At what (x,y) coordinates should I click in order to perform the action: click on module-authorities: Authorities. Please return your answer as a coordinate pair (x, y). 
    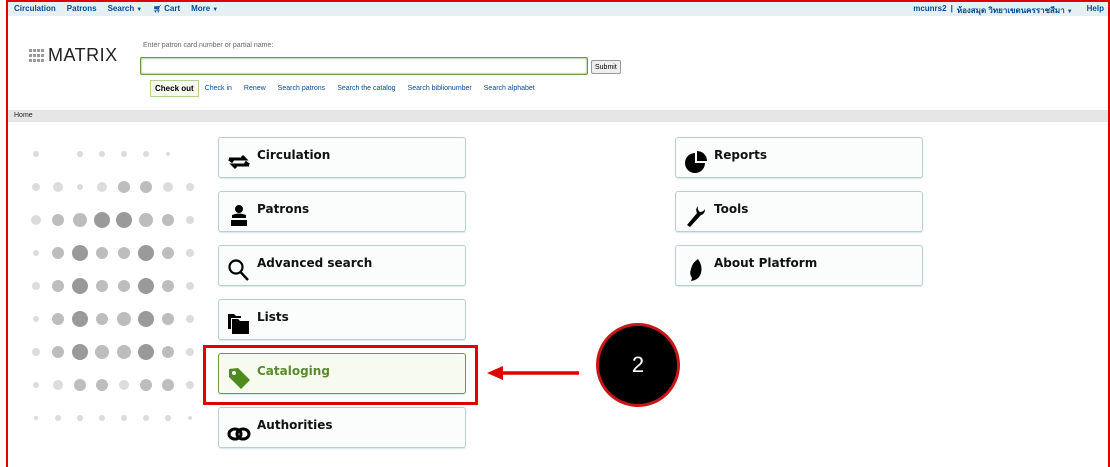
    Looking at the image, I should click on (342, 427).